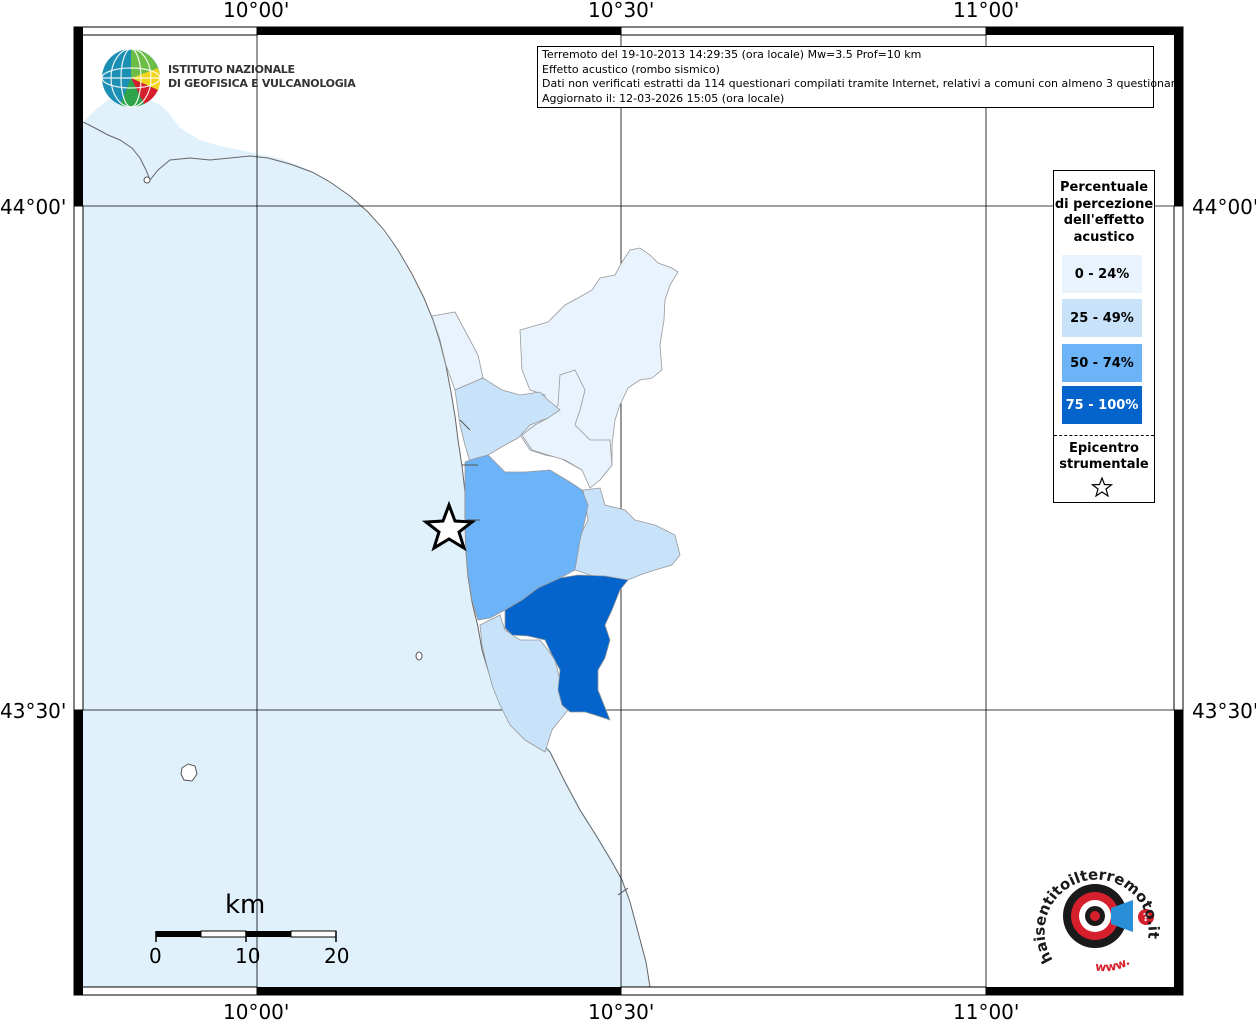 The width and height of the screenshot is (1256, 1024). What do you see at coordinates (131, 78) in the screenshot?
I see `ingv-globe-logo` at bounding box center [131, 78].